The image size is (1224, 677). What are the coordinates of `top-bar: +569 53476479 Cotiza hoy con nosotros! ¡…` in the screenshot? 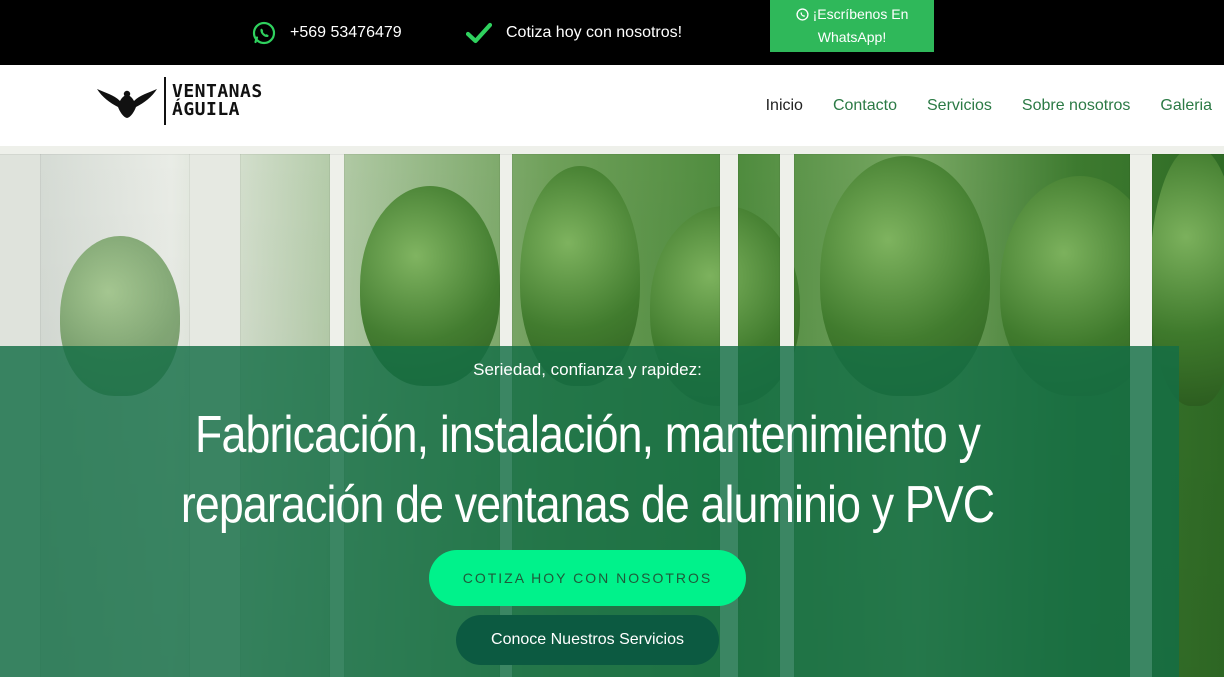 It's located at (612, 32).